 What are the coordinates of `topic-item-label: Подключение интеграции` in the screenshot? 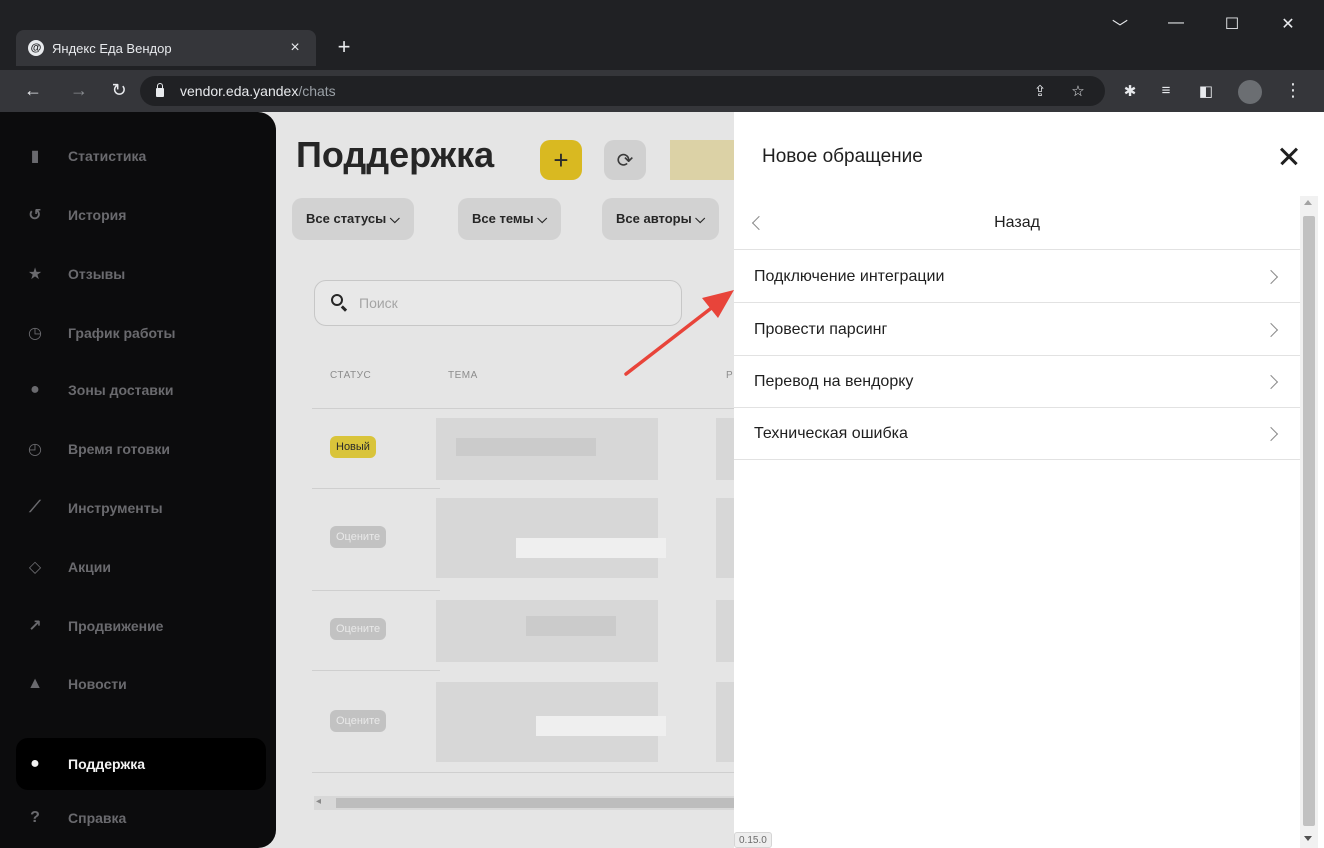 It's located at (849, 276).